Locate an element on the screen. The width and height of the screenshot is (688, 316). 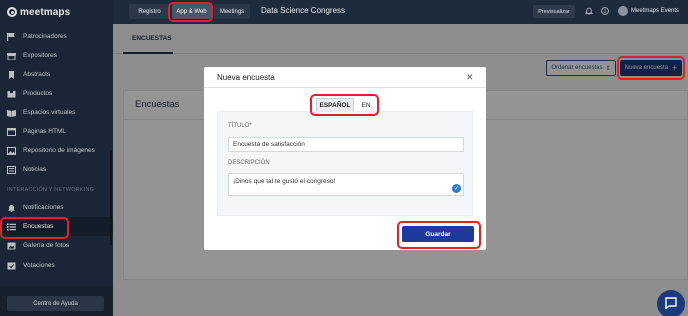
tab-registro: Registro is located at coordinates (149, 11).